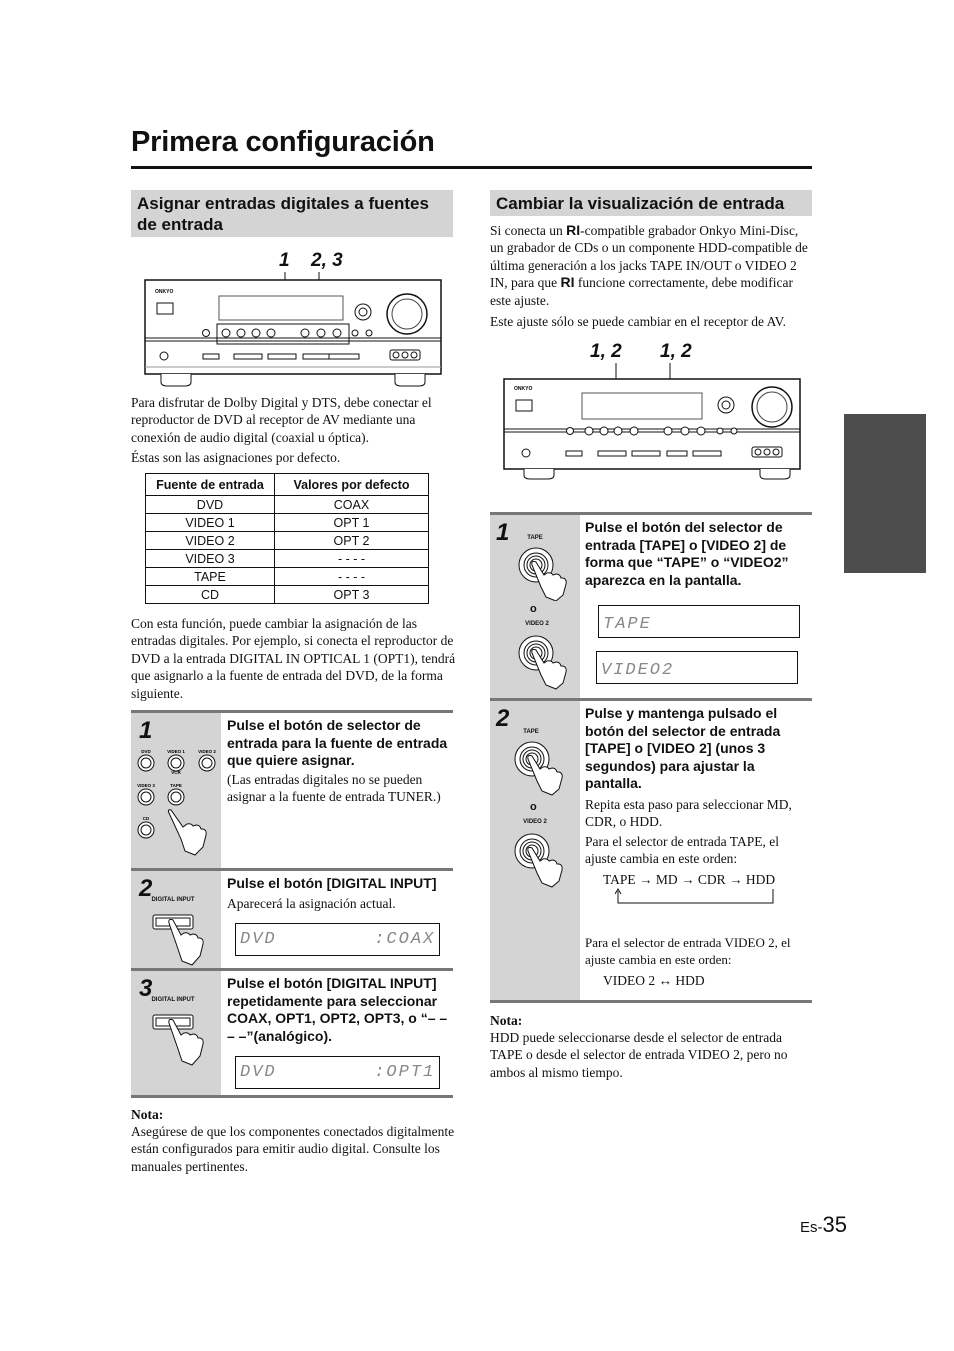 This screenshot has width=954, height=1351. What do you see at coordinates (694, 896) in the screenshot?
I see `loop-arrow-icon` at bounding box center [694, 896].